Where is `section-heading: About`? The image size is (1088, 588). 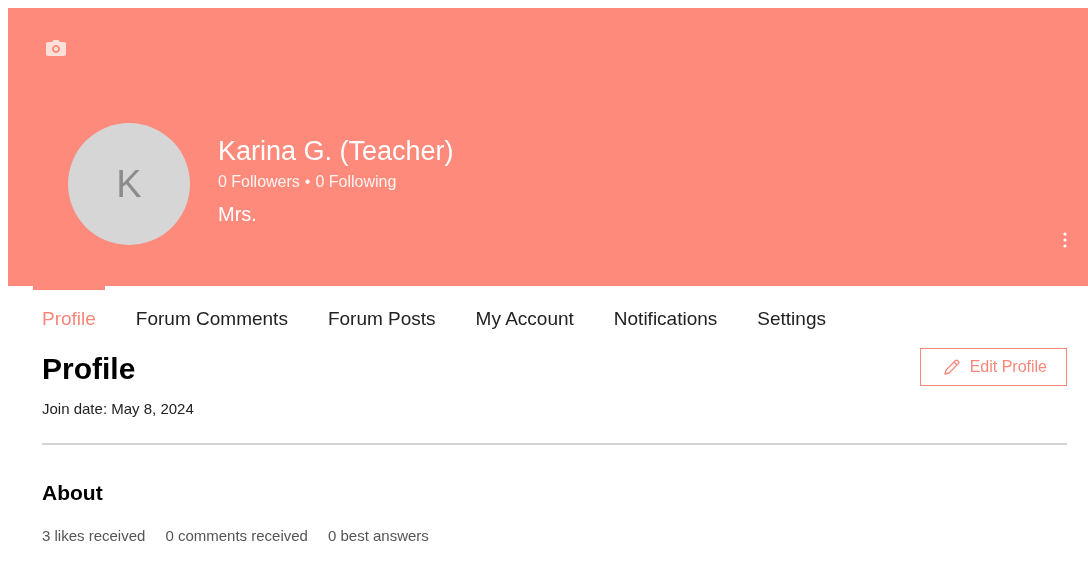
section-heading: About is located at coordinates (73, 493).